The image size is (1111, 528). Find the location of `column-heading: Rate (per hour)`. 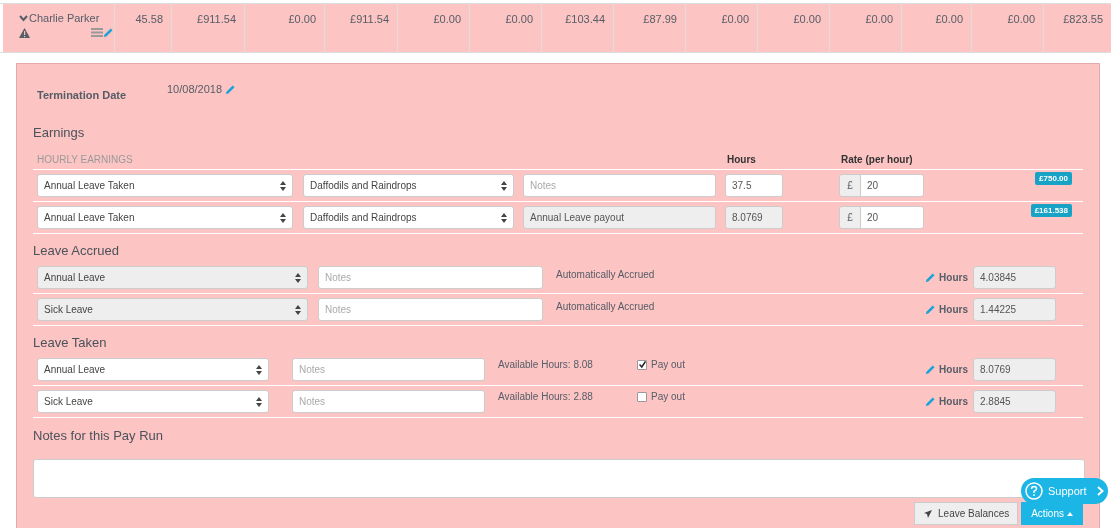

column-heading: Rate (per hour) is located at coordinates (877, 159).